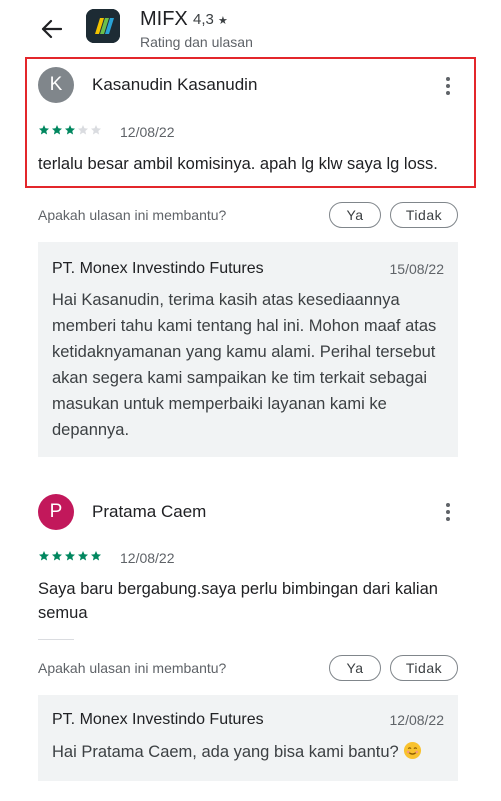 Image resolution: width=501 pixels, height=801 pixels. What do you see at coordinates (103, 26) in the screenshot?
I see `app-logo-icon` at bounding box center [103, 26].